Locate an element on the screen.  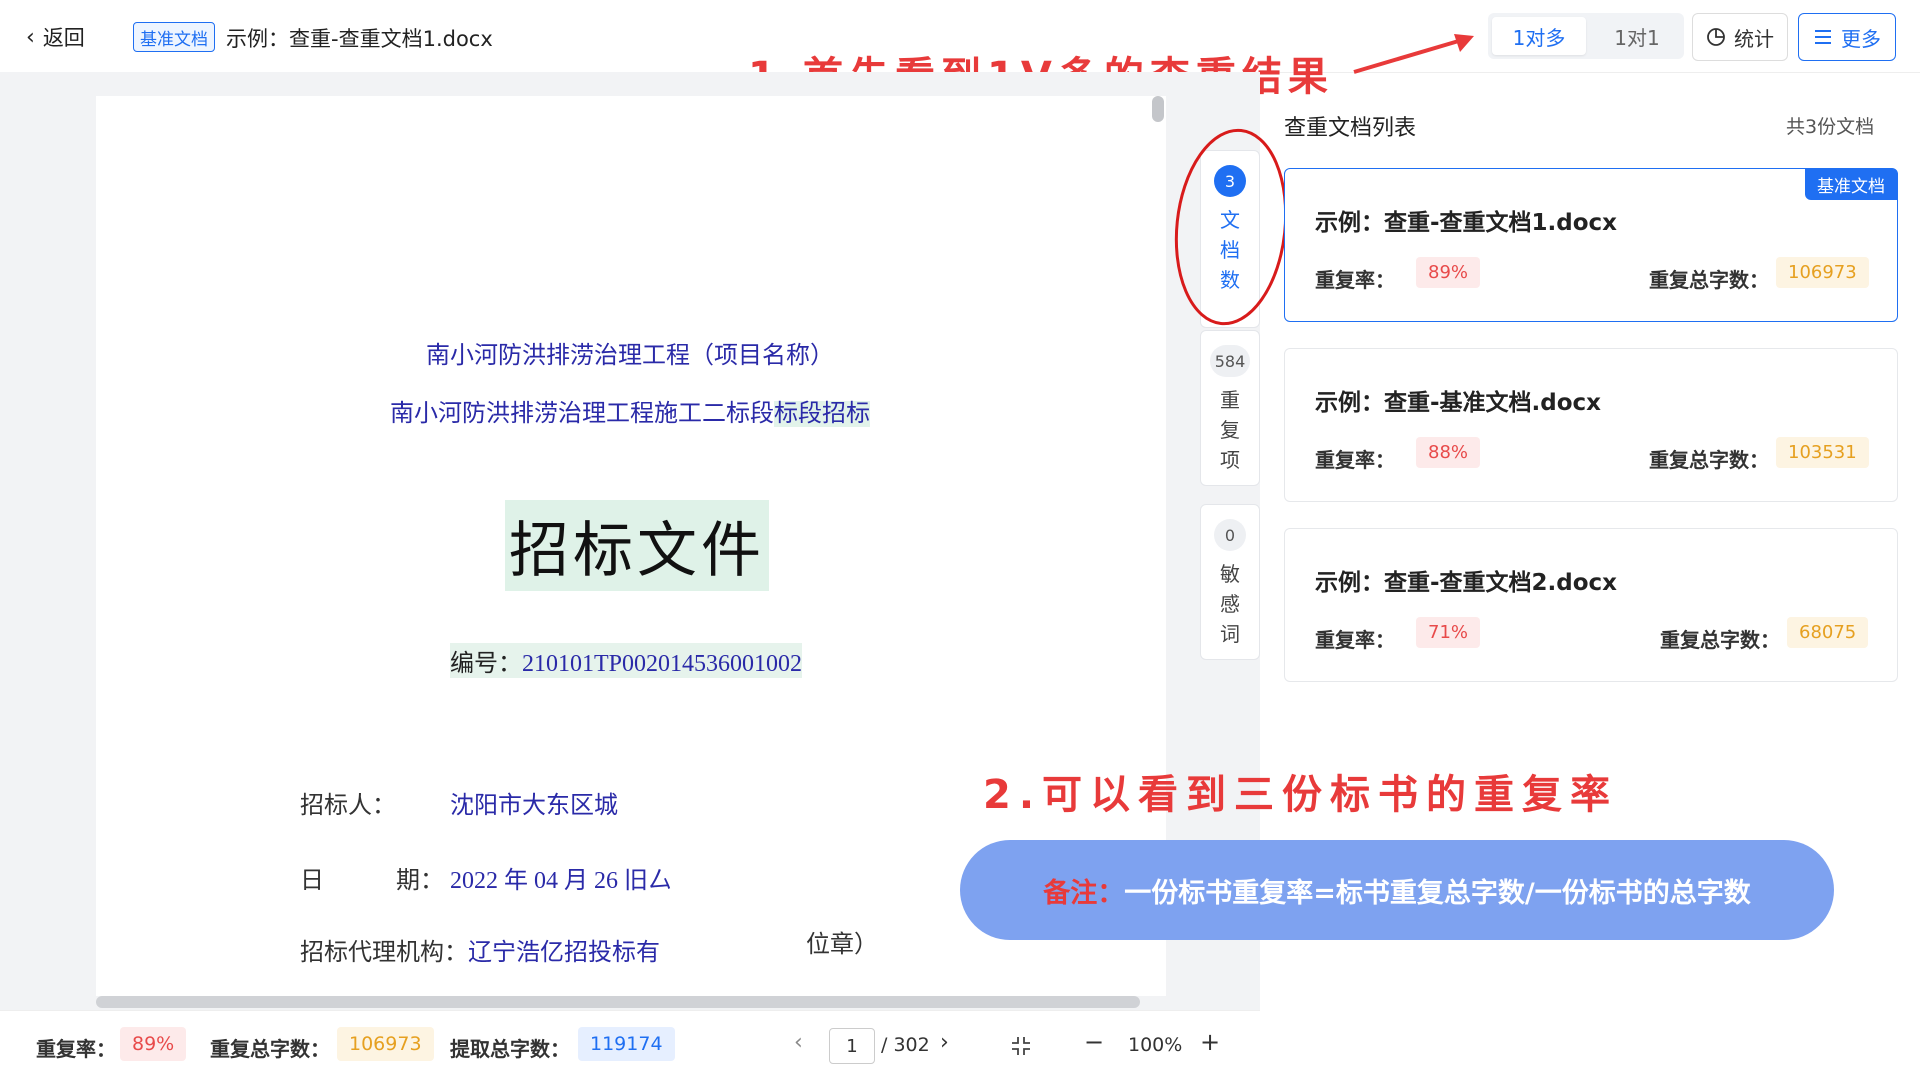
agency-label: 招标代理机构： is located at coordinates (384, 953).